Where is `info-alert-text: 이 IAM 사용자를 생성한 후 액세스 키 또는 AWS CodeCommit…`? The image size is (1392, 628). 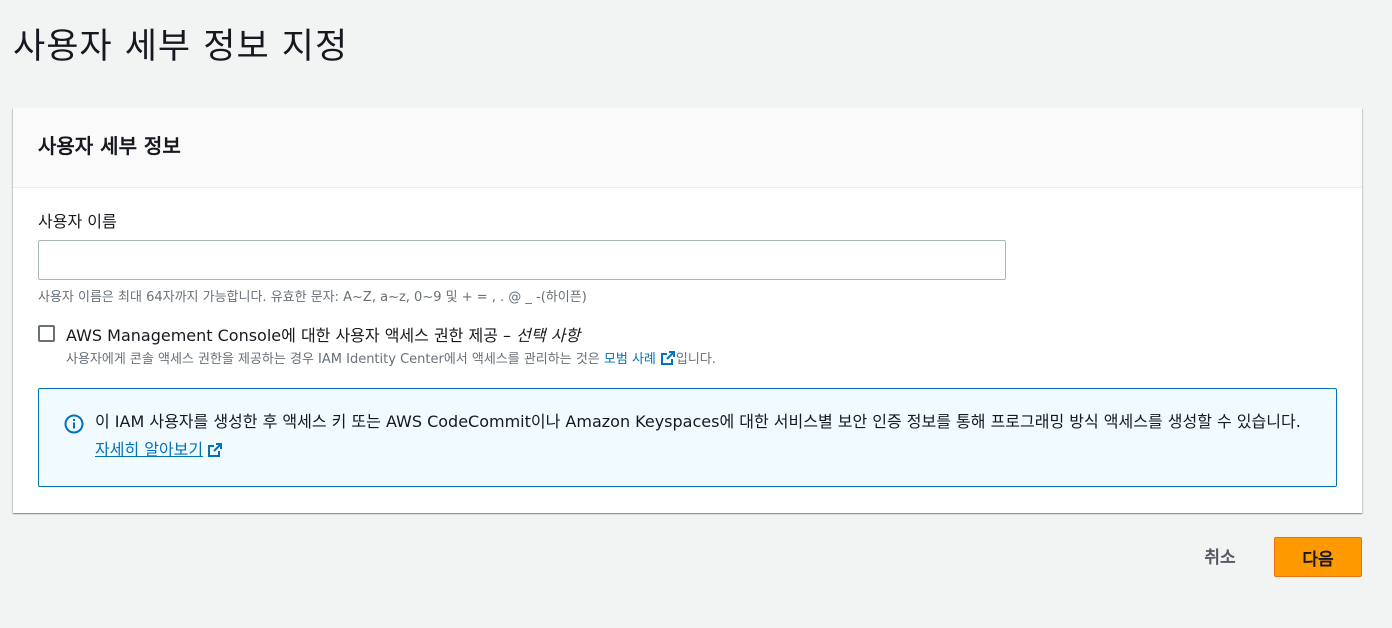 info-alert-text: 이 IAM 사용자를 생성한 후 액세스 키 또는 AWS CodeCommit… is located at coordinates (702, 436).